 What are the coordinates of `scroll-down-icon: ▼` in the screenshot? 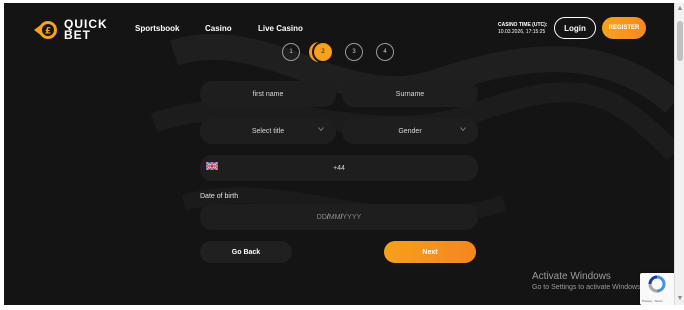 It's located at (680, 299).